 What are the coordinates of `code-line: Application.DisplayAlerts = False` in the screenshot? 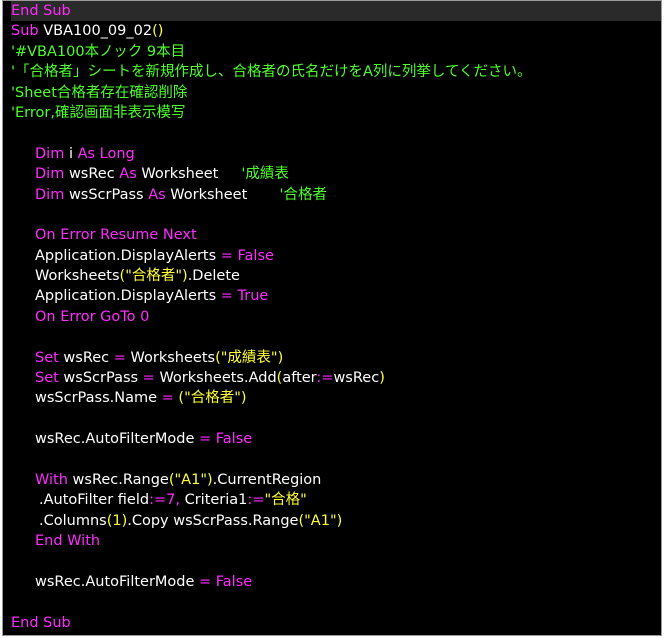 It's located at (336, 256).